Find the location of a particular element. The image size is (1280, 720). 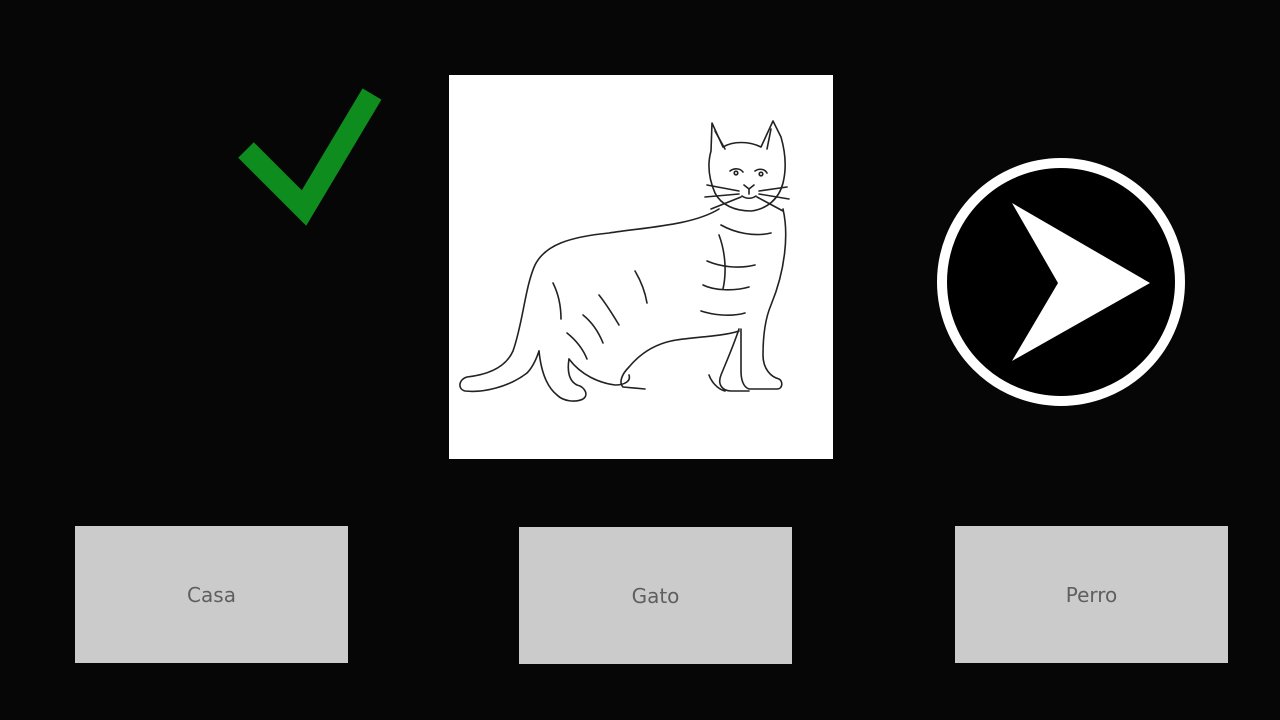

option-label: Gato is located at coordinates (655, 595).